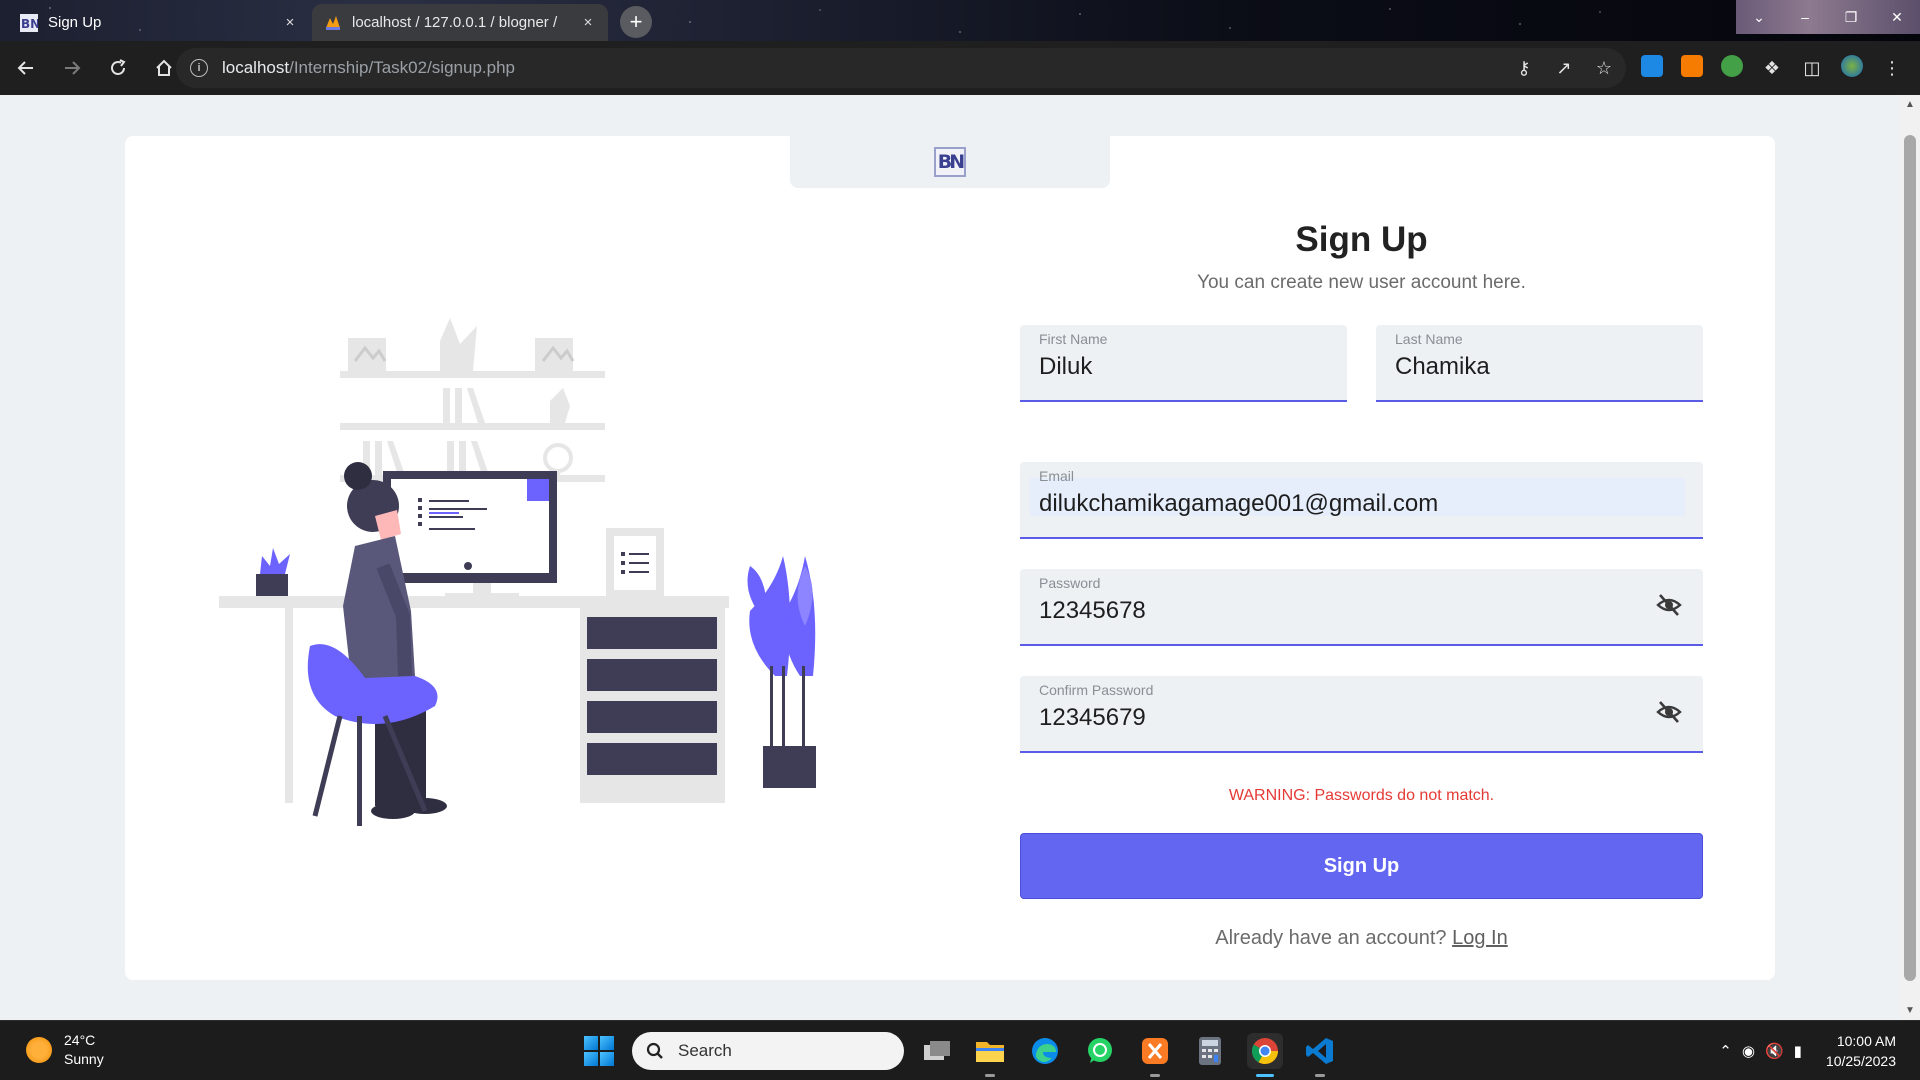 This screenshot has height=1080, width=1920. I want to click on confirm-password-label: Confirm Password, so click(1096, 690).